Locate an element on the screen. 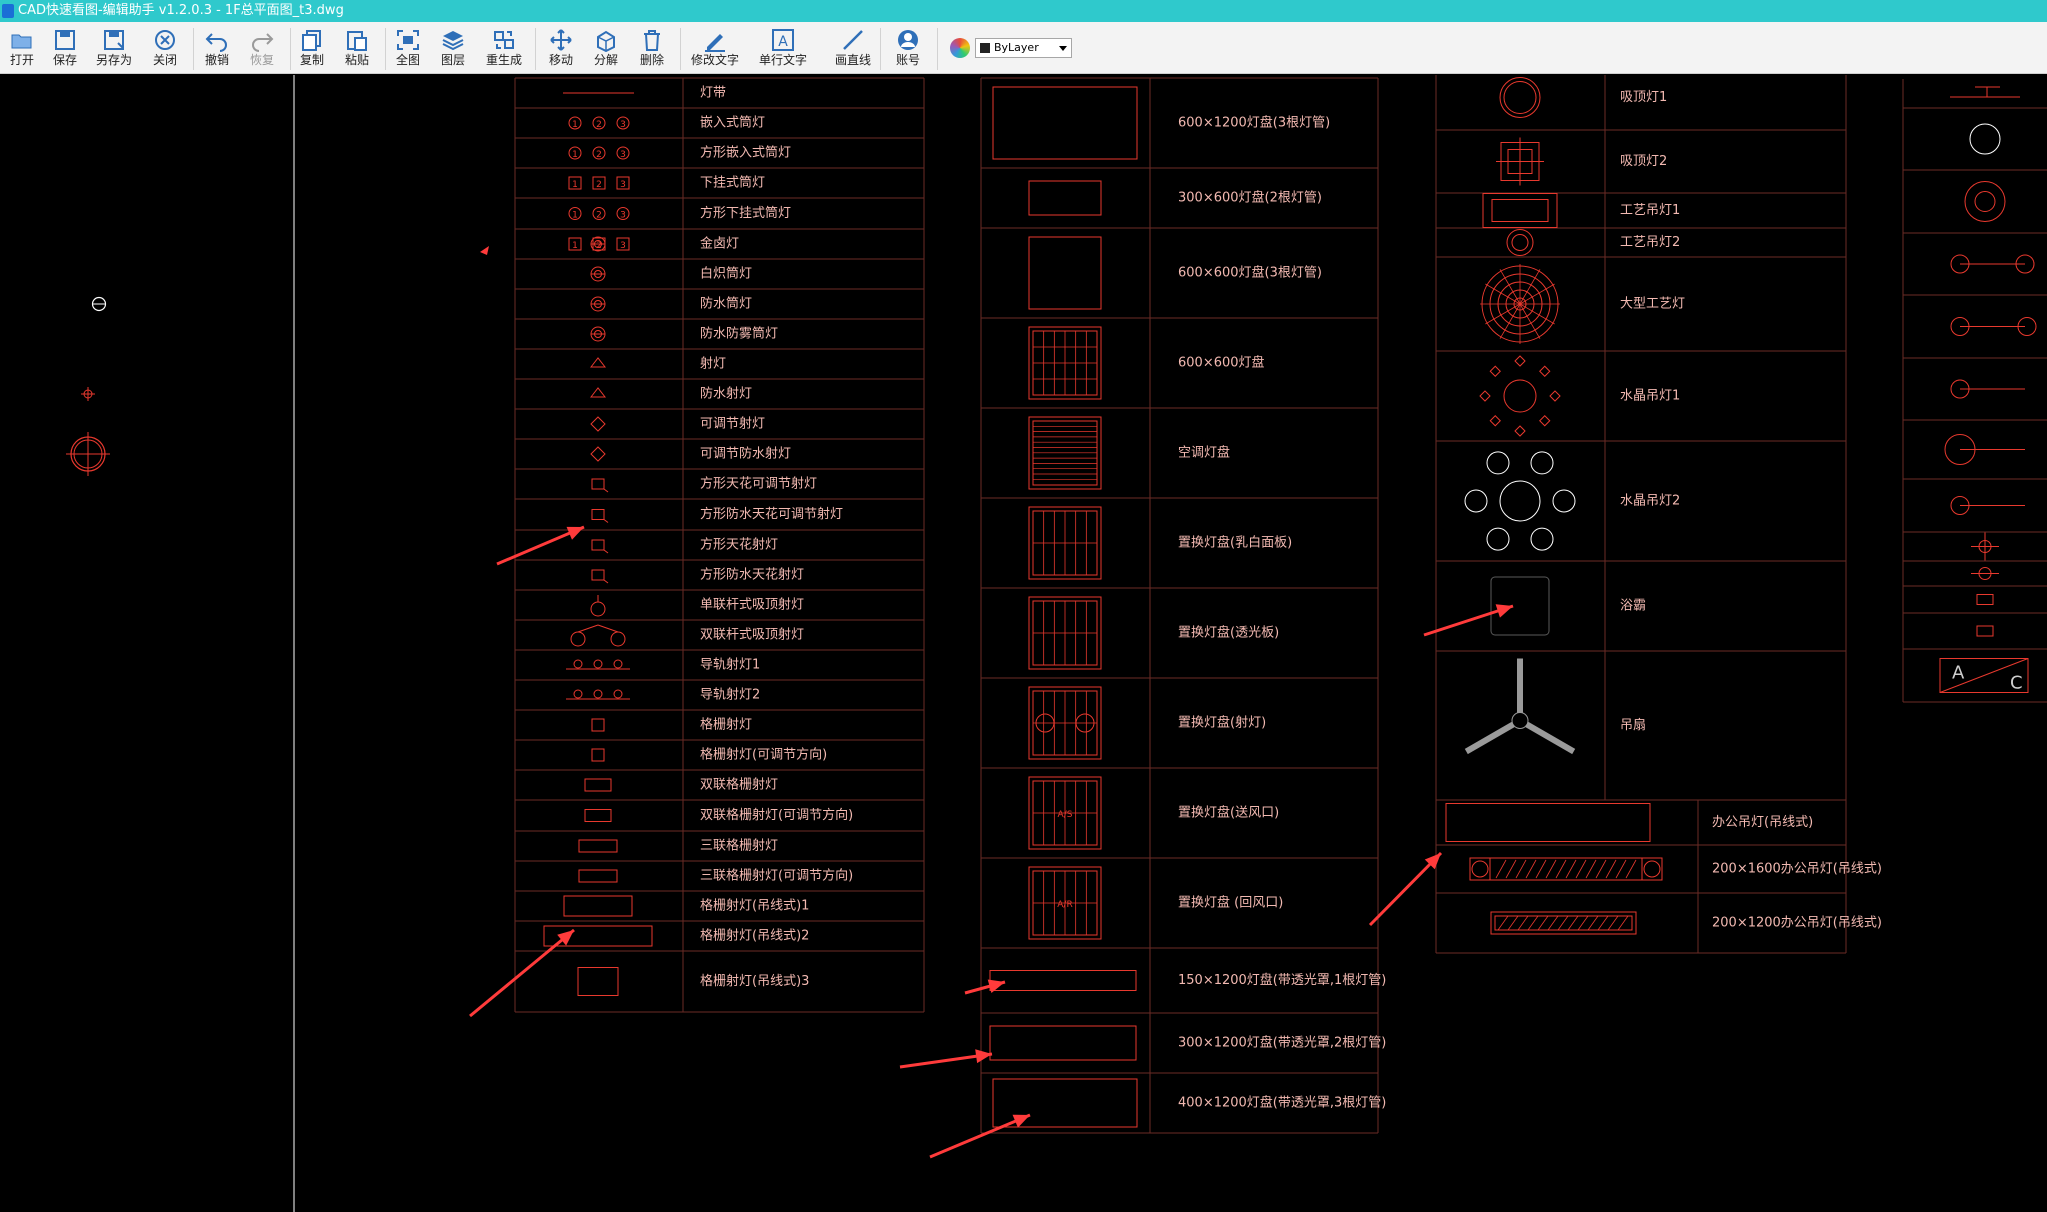 This screenshot has height=1212, width=2047. layers-button: 图层 is located at coordinates (453, 49).